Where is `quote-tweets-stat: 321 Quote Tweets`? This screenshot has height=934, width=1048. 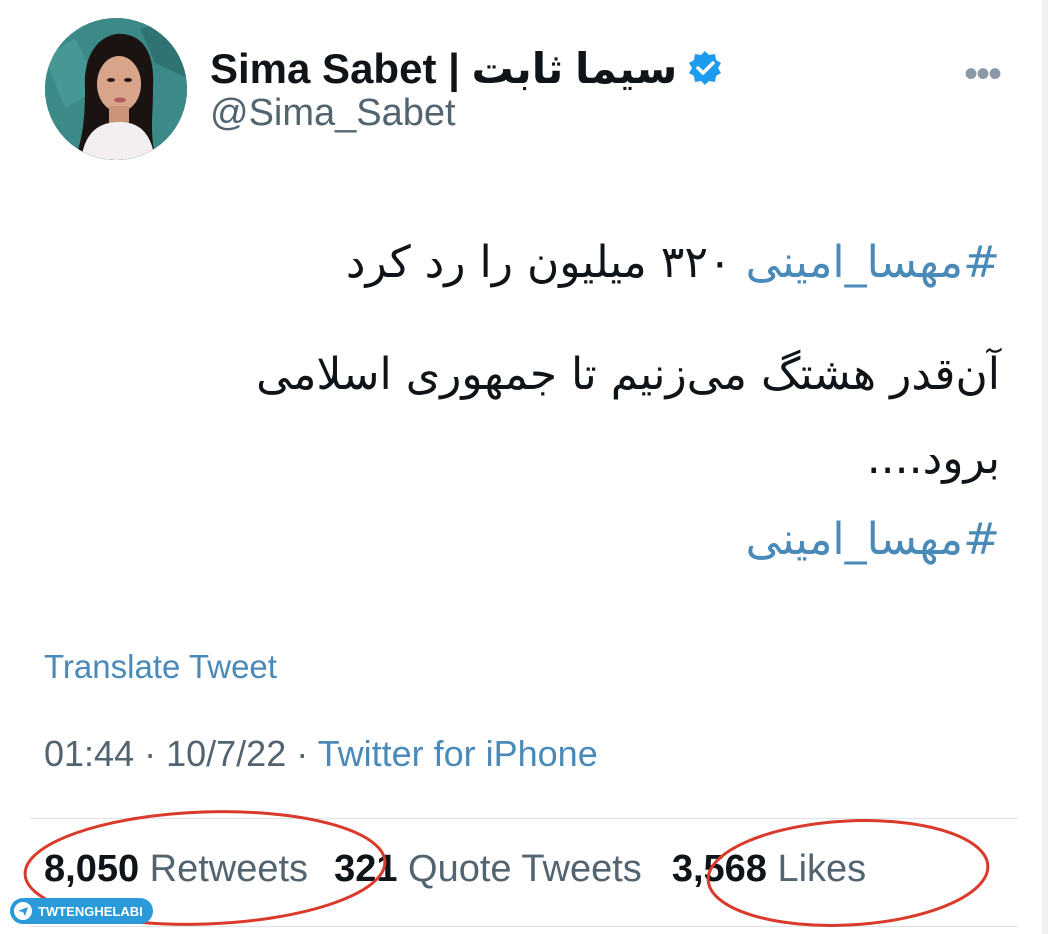
quote-tweets-stat: 321 Quote Tweets is located at coordinates (488, 869).